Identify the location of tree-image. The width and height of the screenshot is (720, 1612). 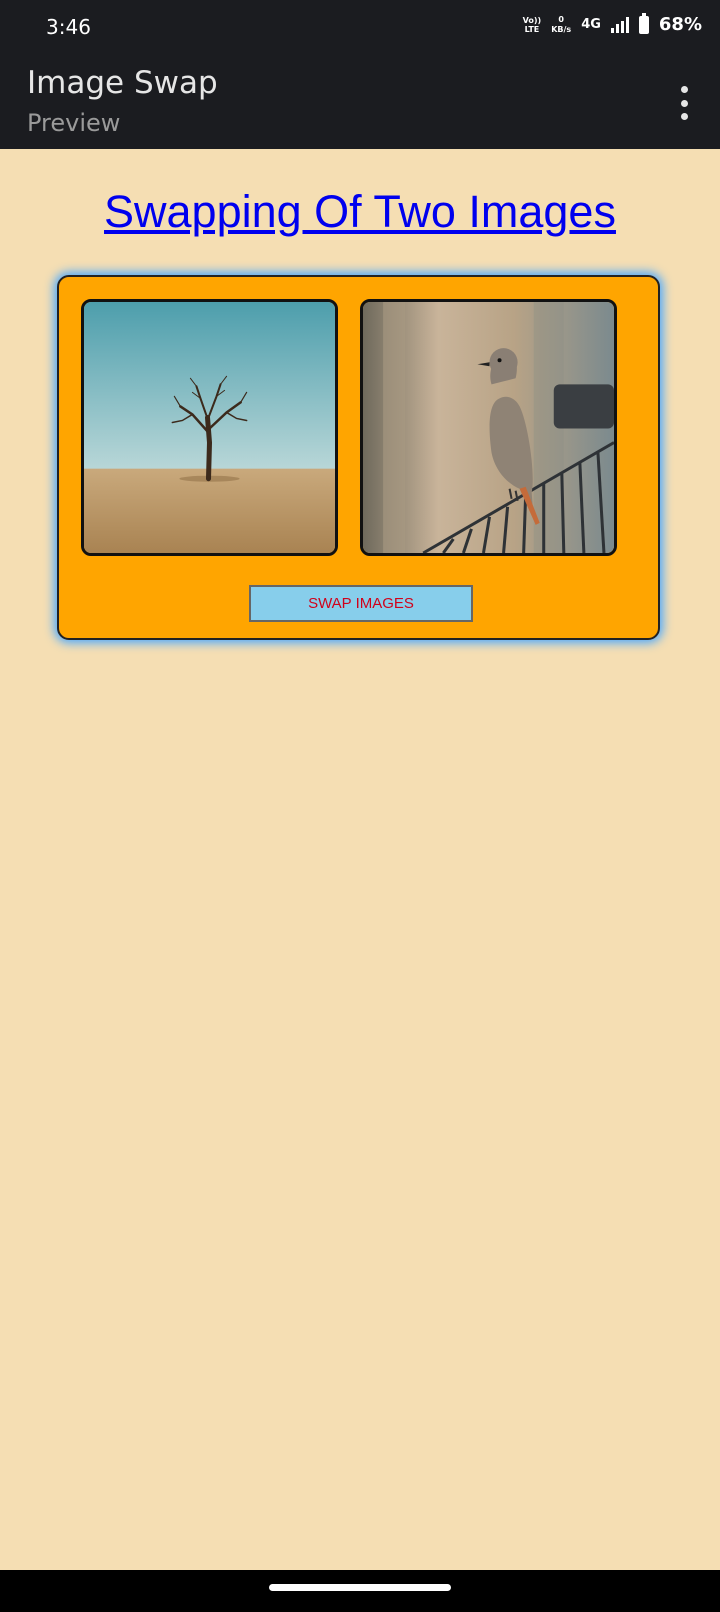
(209, 427).